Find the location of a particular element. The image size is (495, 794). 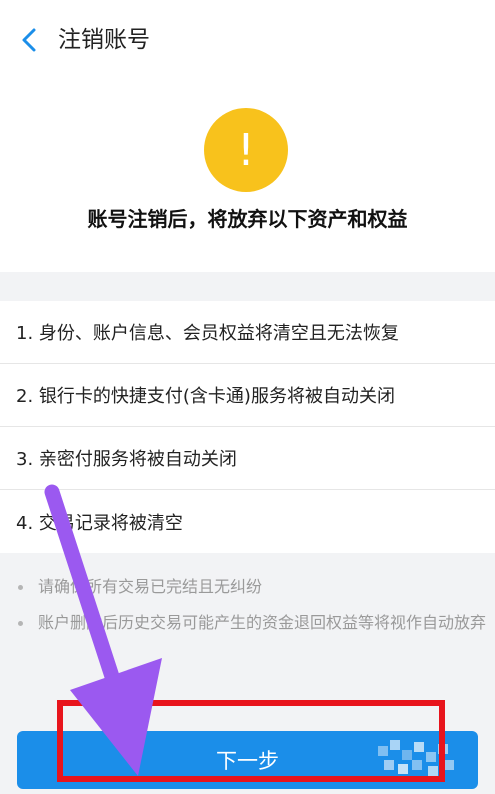

exclamation-symbol: ! is located at coordinates (246, 150).